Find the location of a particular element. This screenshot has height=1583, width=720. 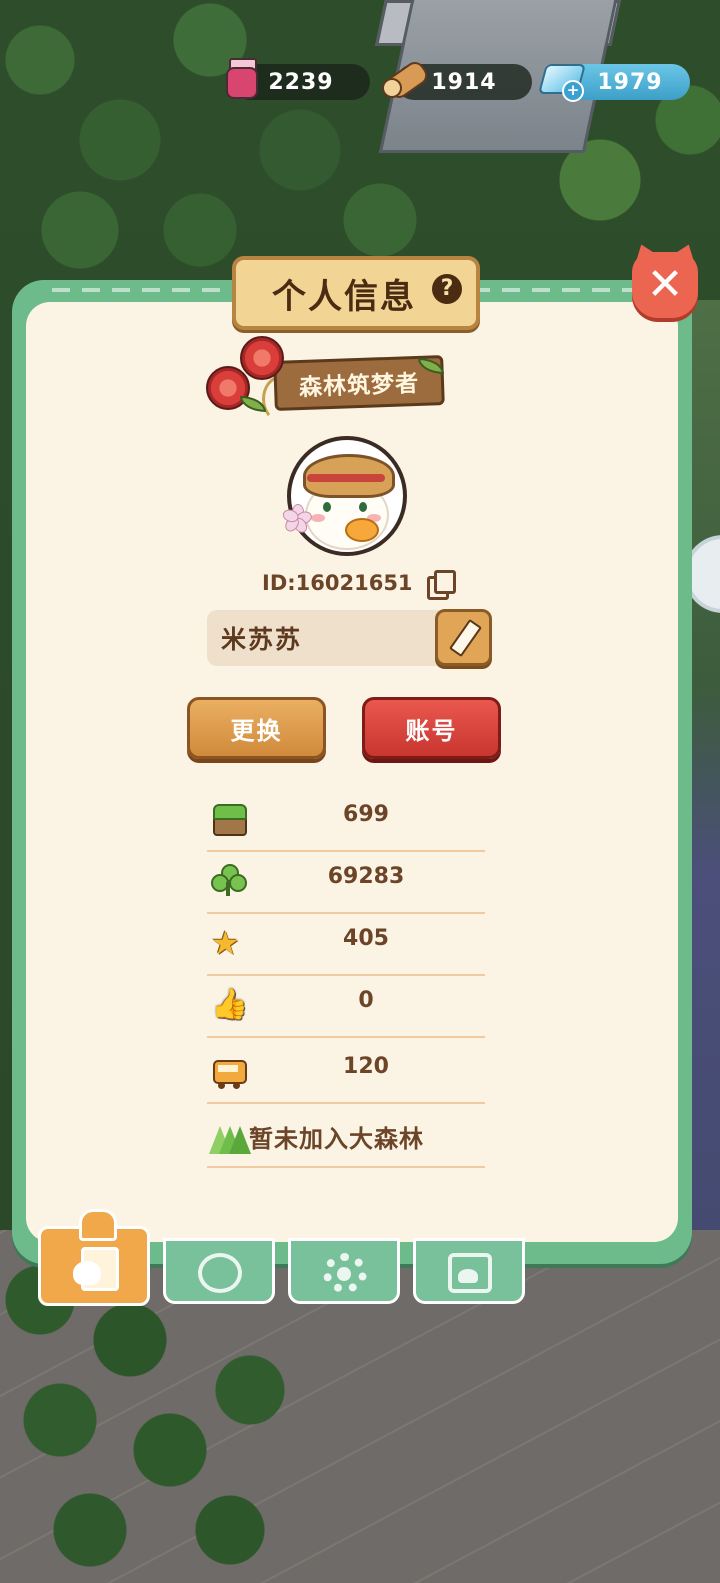

stat-row: 👍 0 is located at coordinates (346, 1006).